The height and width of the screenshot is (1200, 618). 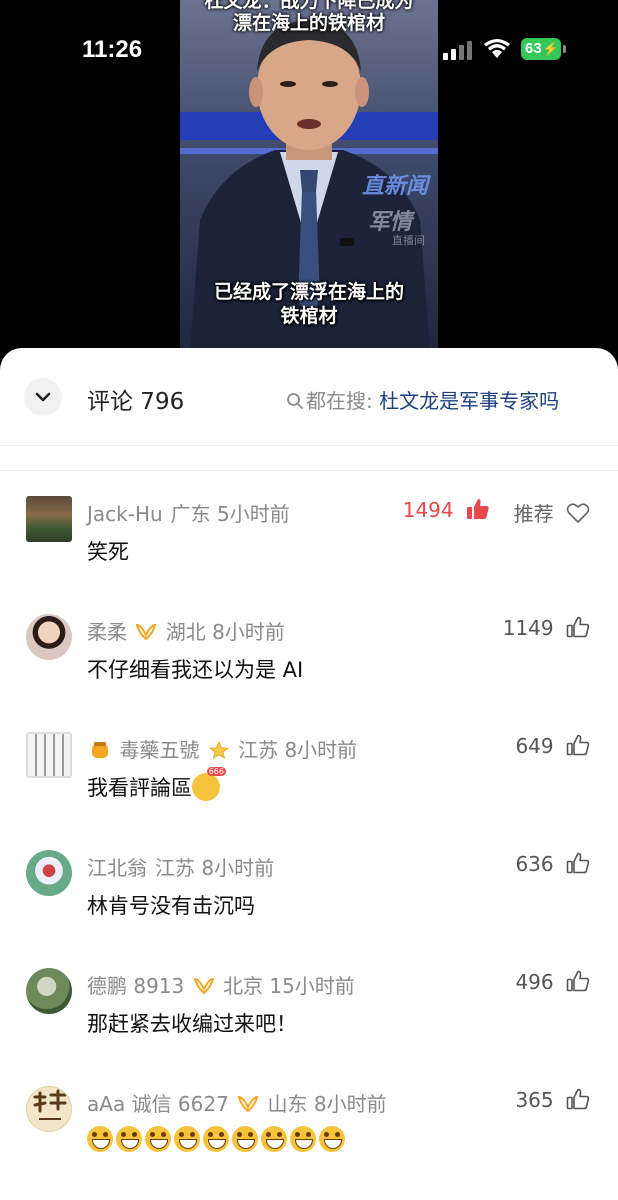 I want to click on like-count: 636, so click(x=534, y=864).